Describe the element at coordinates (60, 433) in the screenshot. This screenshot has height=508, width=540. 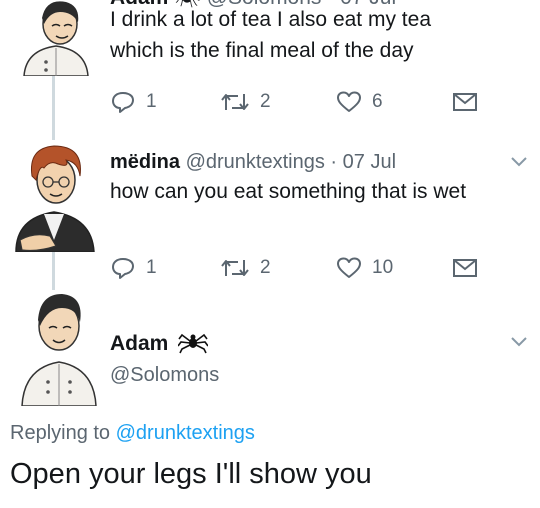
I see `replying-label: Replying to` at that location.